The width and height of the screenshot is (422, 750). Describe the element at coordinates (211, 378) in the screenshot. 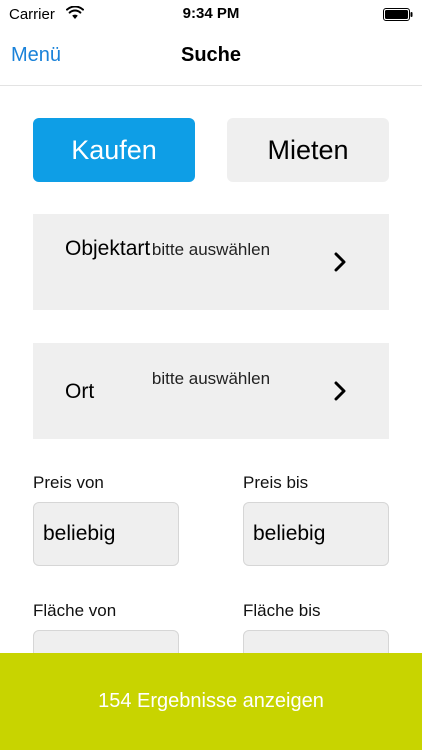

I see `location-value: bitte auswählen` at that location.